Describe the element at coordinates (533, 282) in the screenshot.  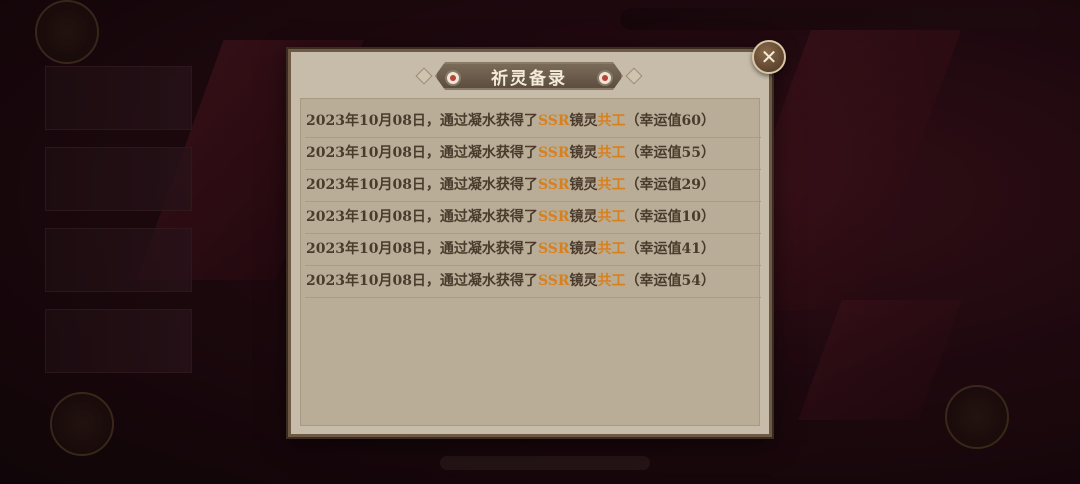
I see `record-row: 2023年10月08日，通过凝水获得了SSR镜灵共工（幸运值54）` at that location.